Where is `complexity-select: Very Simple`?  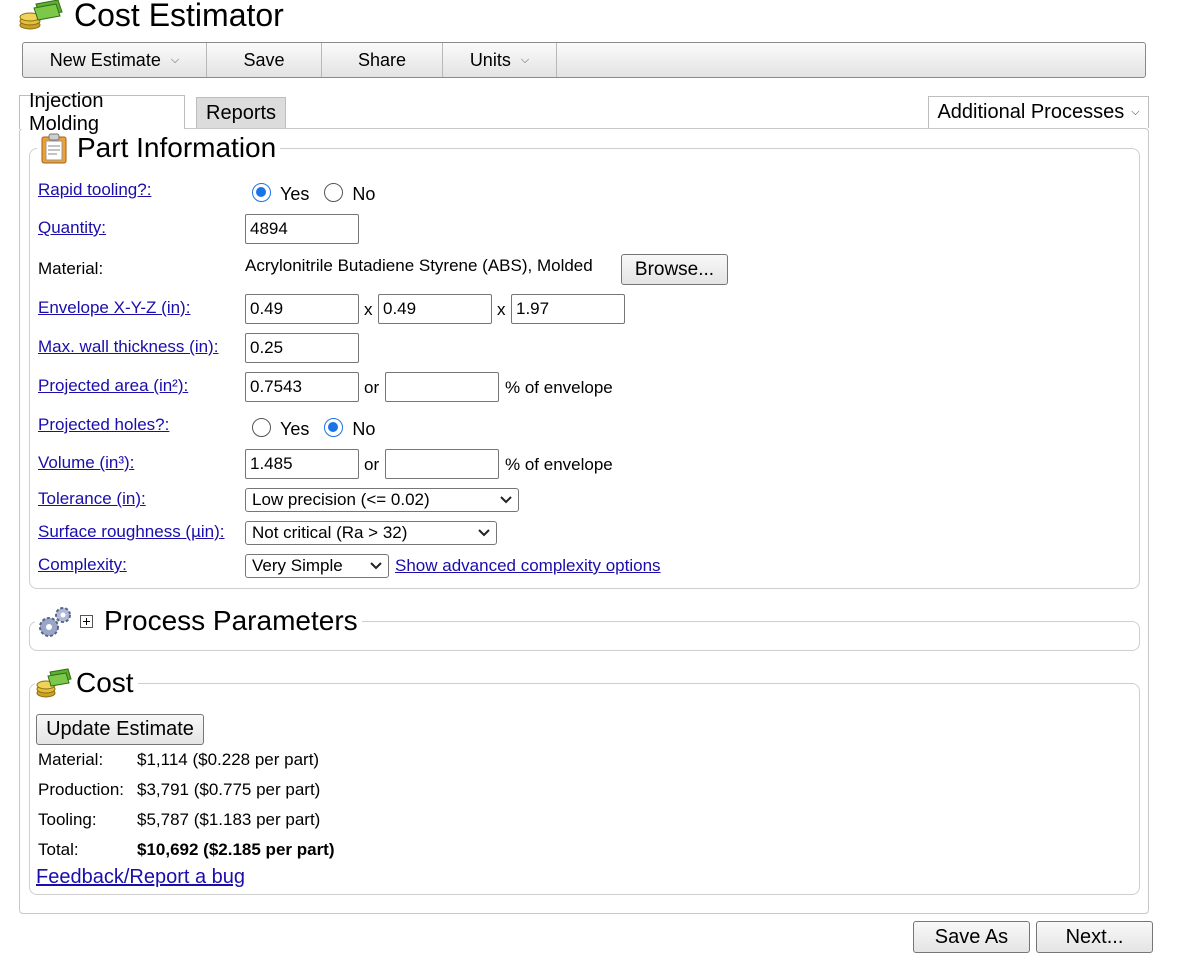 complexity-select: Very Simple is located at coordinates (317, 566).